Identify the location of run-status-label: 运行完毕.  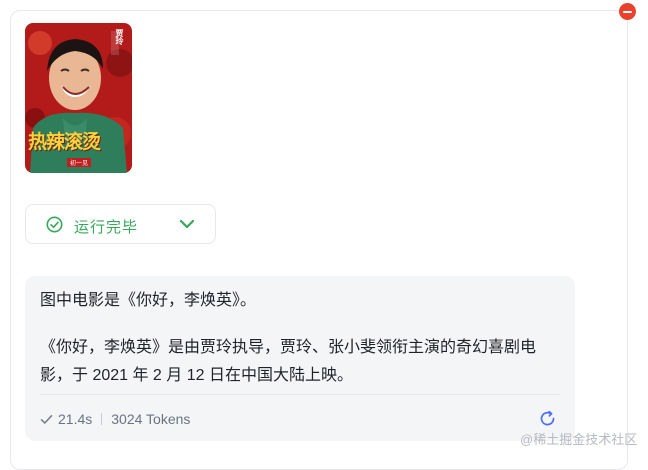
(106, 227).